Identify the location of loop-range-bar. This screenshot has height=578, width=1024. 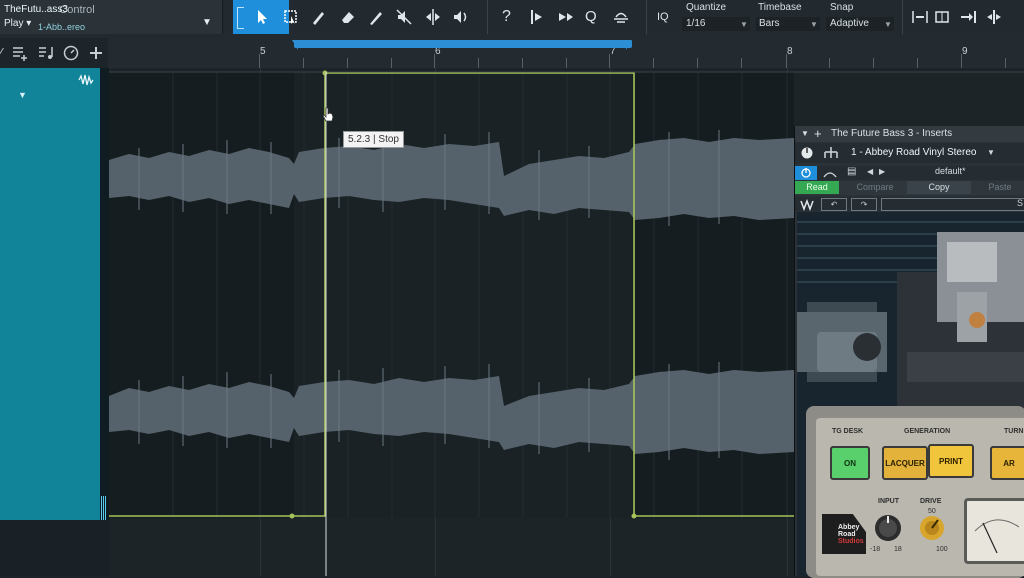
(463, 44).